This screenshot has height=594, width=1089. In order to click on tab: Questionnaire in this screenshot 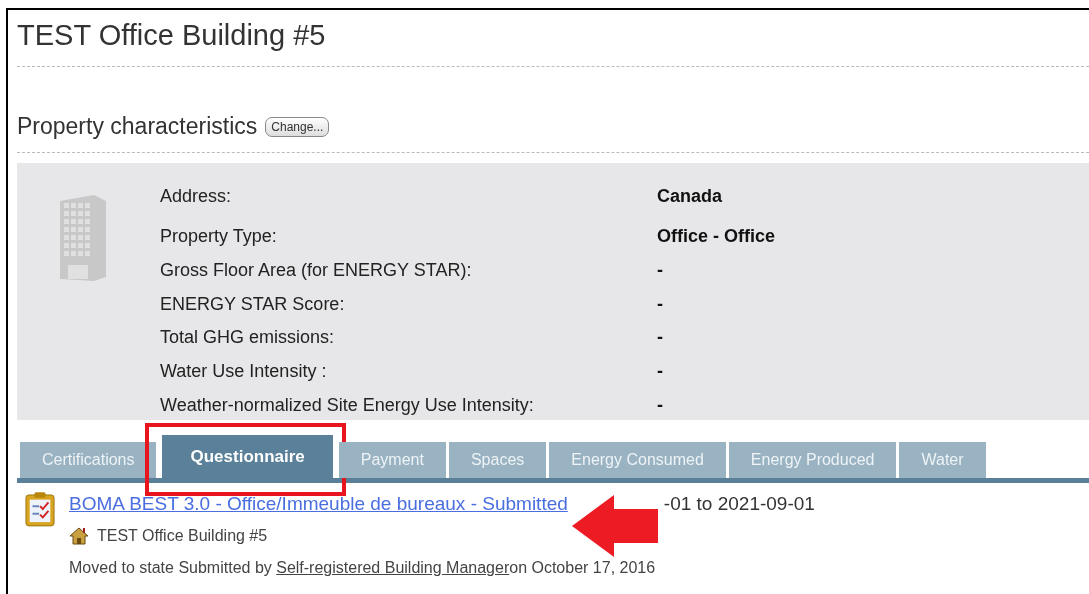, I will do `click(247, 456)`.